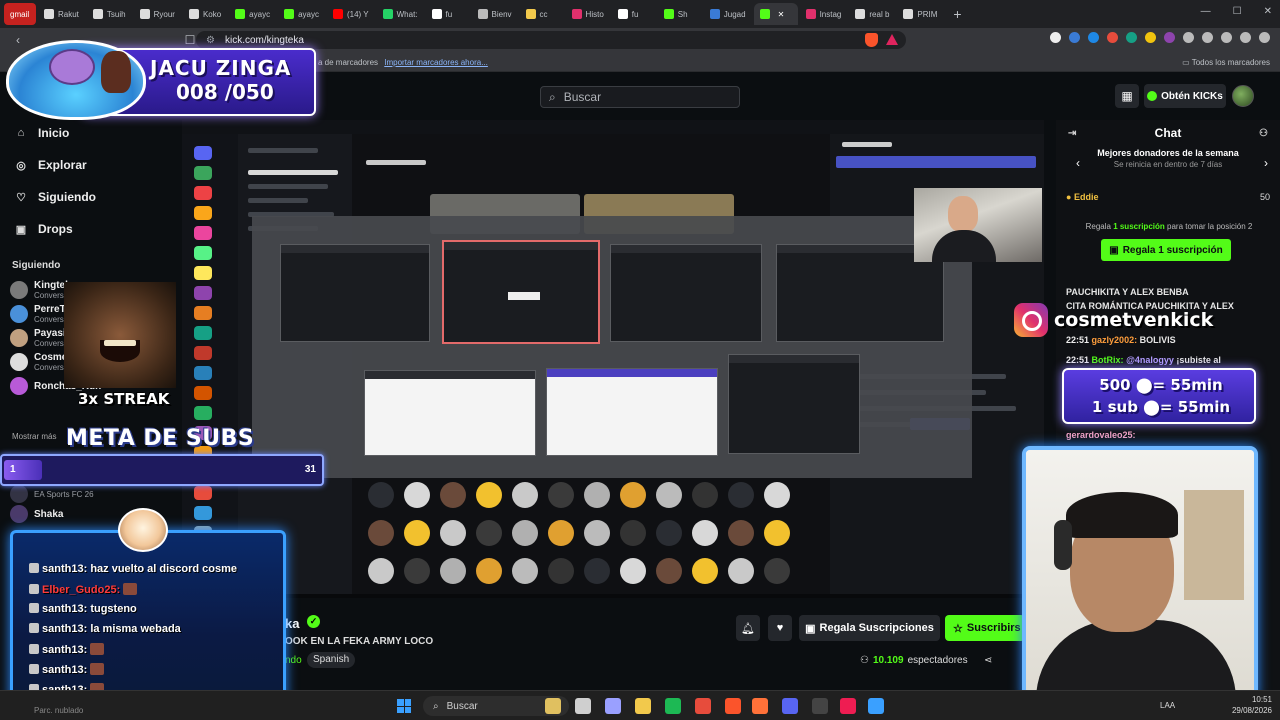  What do you see at coordinates (351, 14) in the screenshot?
I see `browser-tab: (14) Y` at bounding box center [351, 14].